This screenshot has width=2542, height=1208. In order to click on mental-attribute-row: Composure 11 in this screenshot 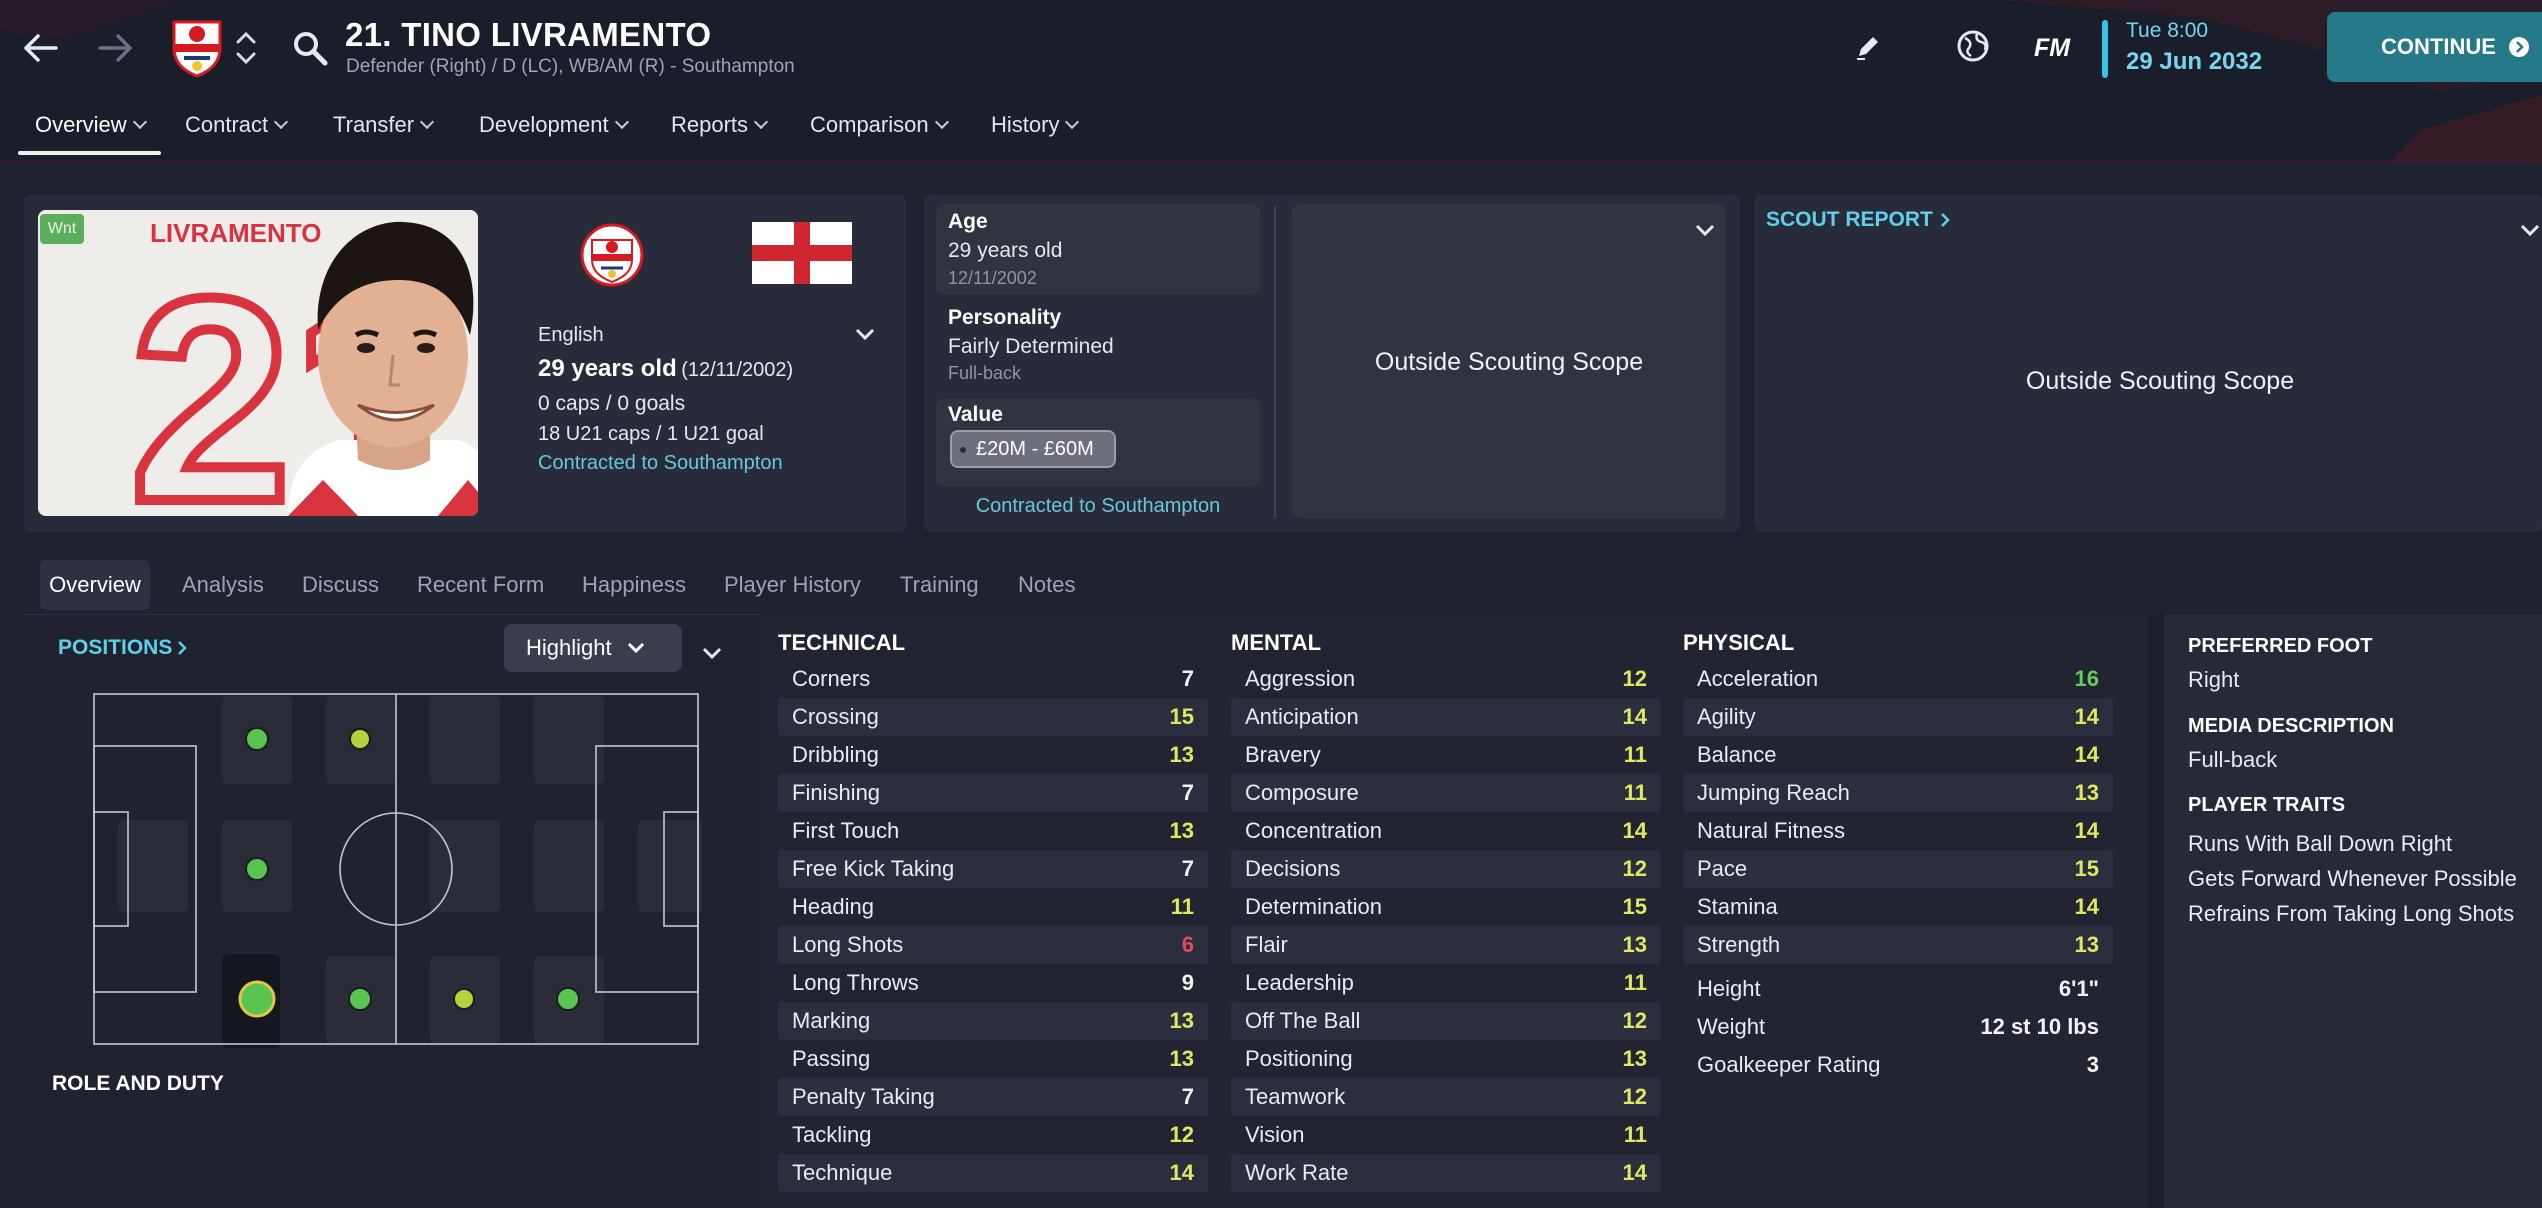, I will do `click(1446, 793)`.